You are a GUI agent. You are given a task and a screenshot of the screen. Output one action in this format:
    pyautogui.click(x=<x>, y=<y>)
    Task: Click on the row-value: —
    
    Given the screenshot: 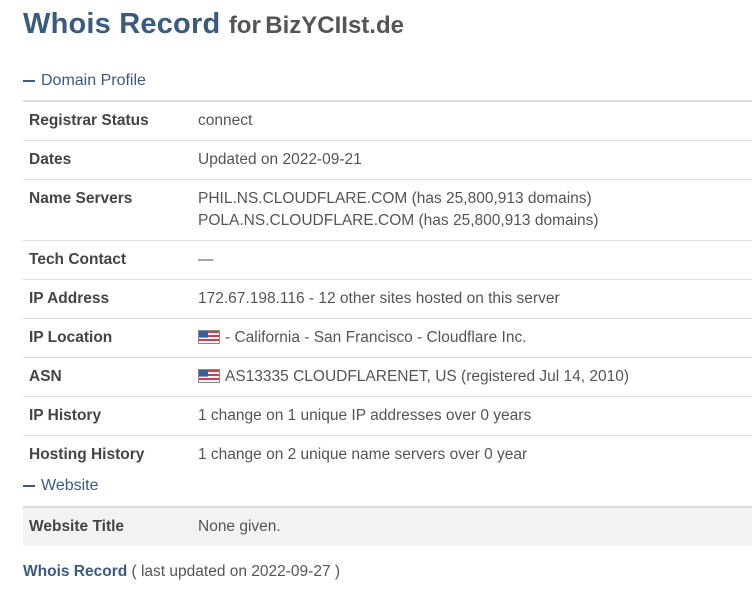 What is the action you would take?
    pyautogui.click(x=475, y=260)
    